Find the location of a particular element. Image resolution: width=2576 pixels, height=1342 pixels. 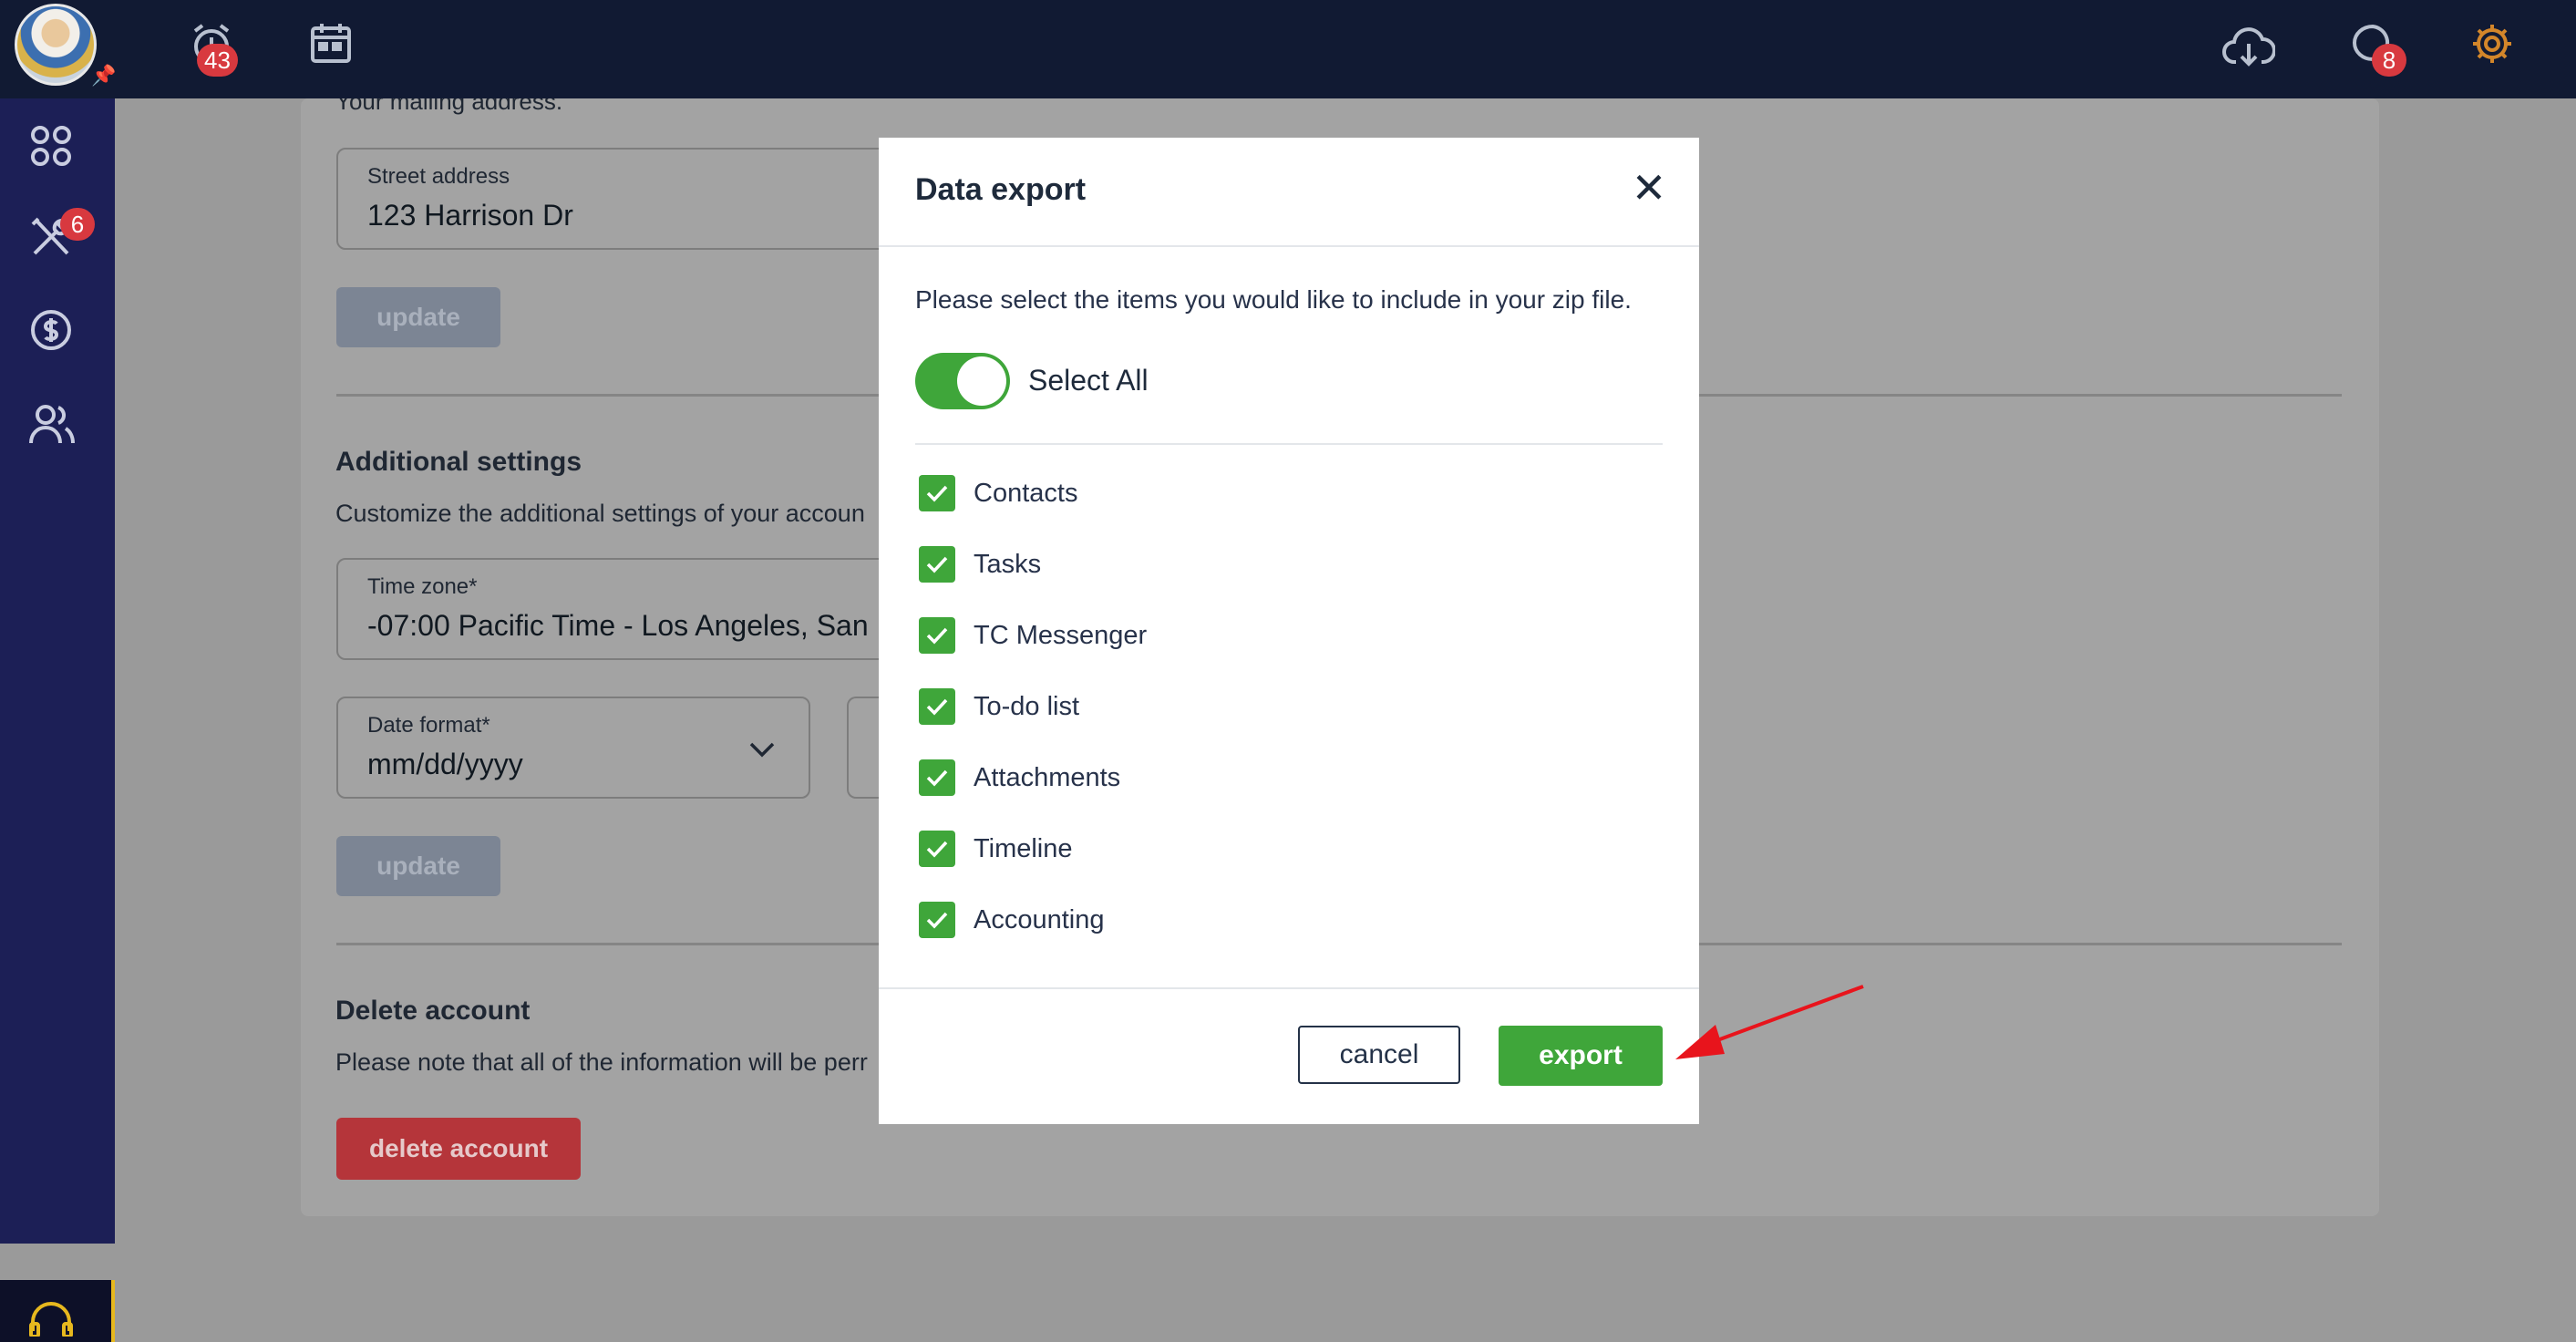

toggle-knob is located at coordinates (981, 381).